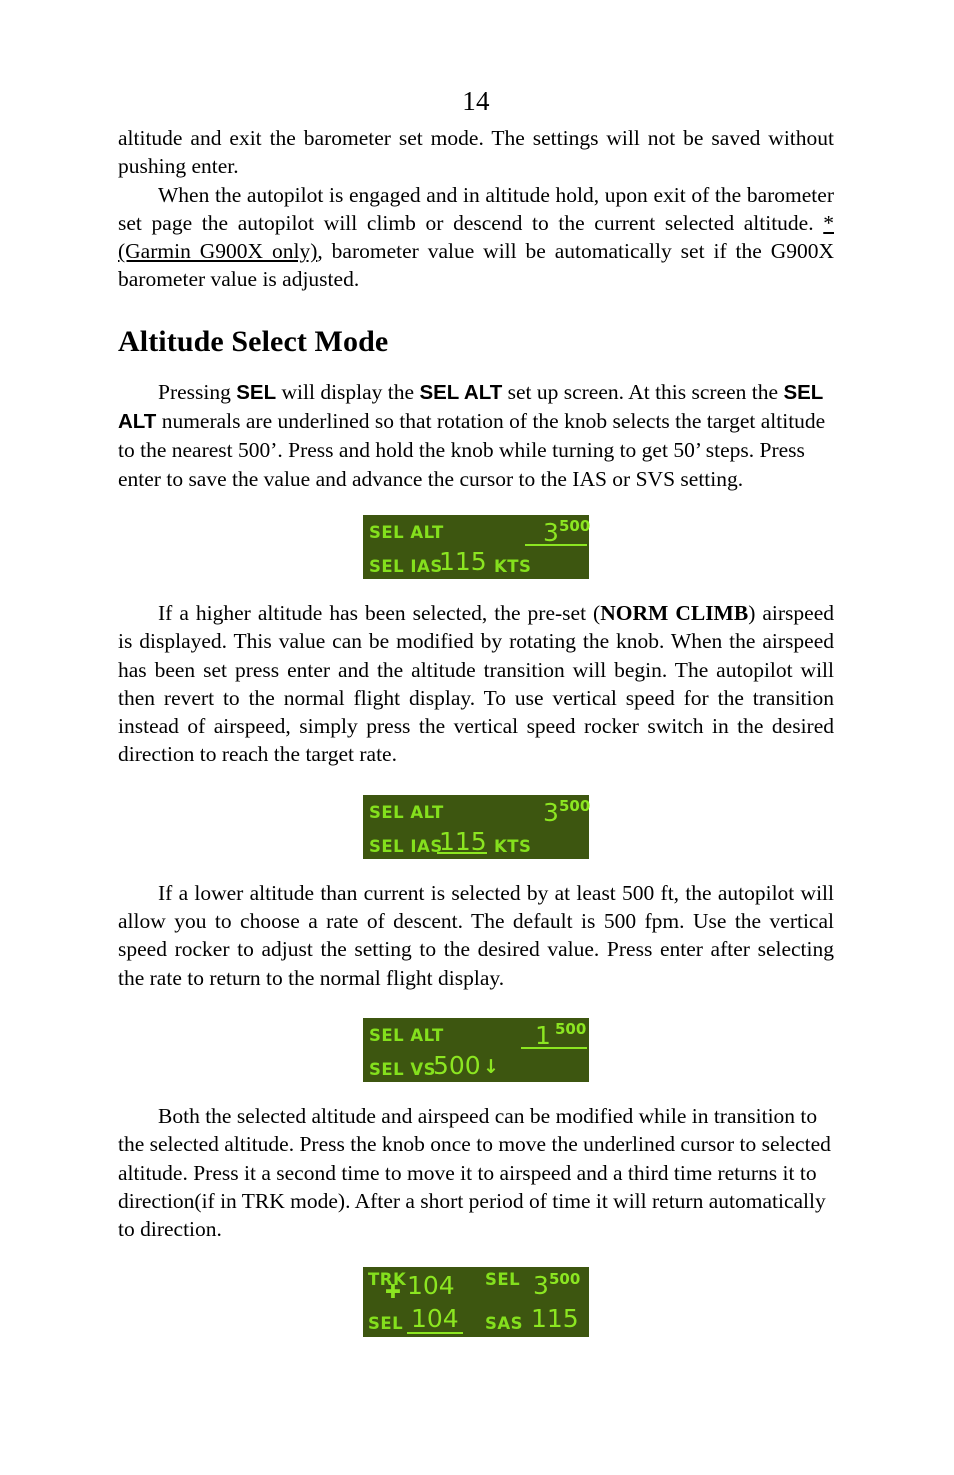 This screenshot has height=1475, width=954. What do you see at coordinates (555, 1319) in the screenshot?
I see `sas-value: 115` at bounding box center [555, 1319].